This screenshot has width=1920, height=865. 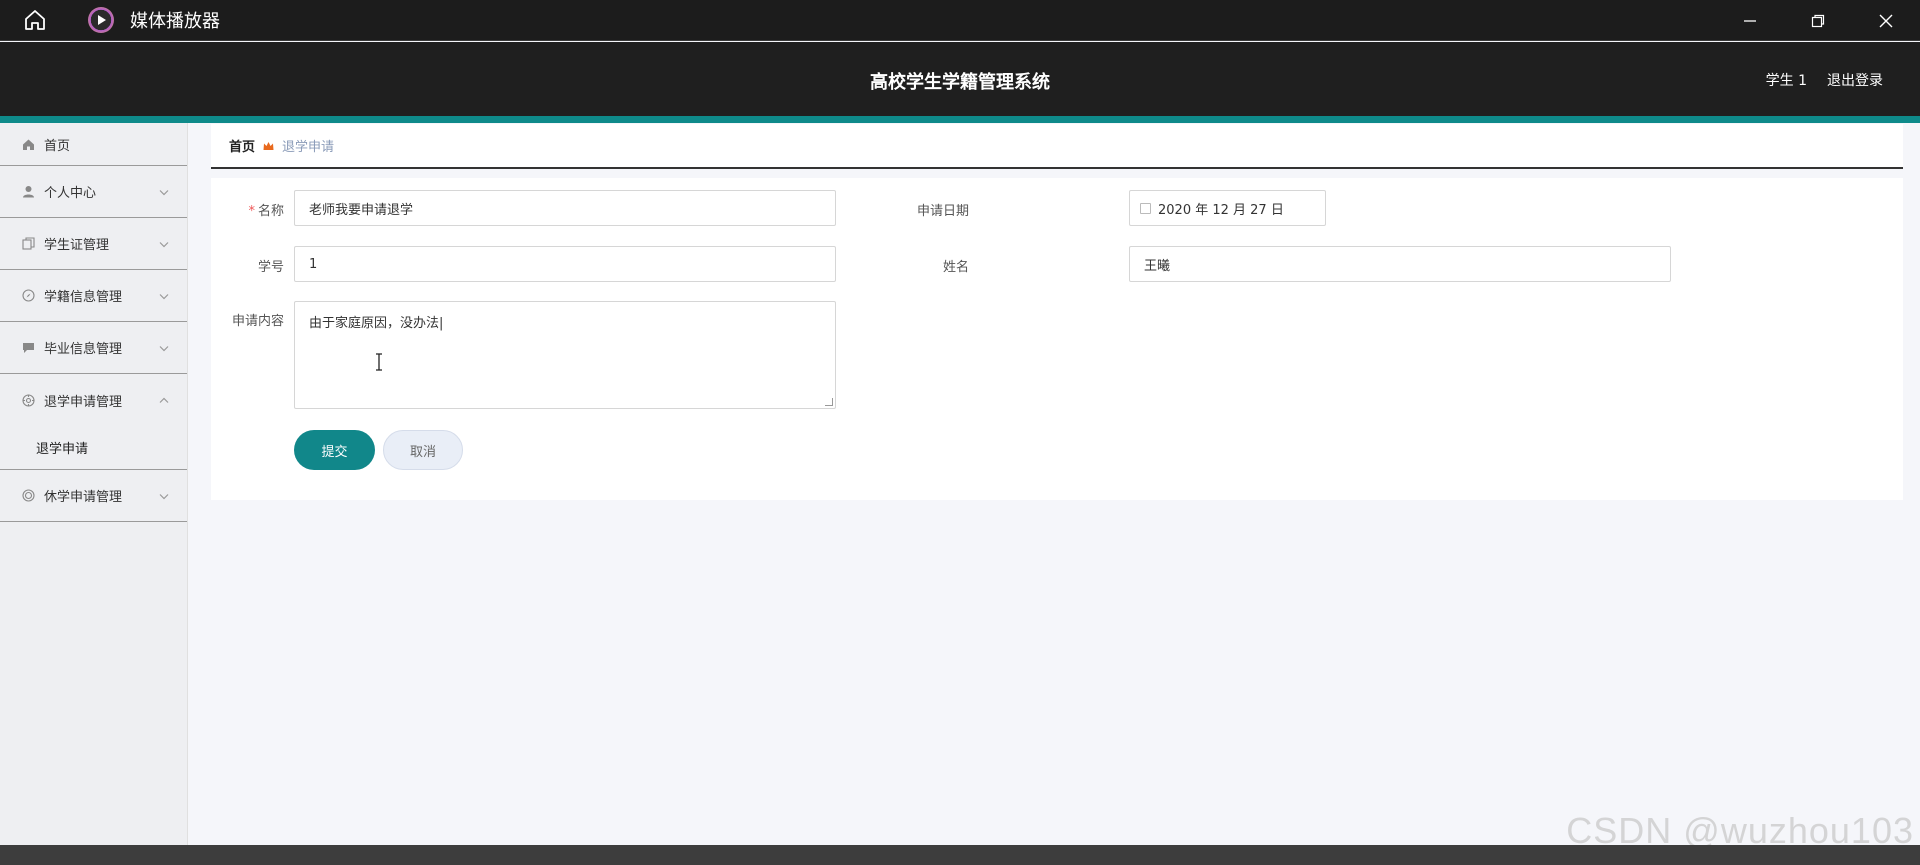 What do you see at coordinates (1786, 81) in the screenshot?
I see `current-user: 学生 1` at bounding box center [1786, 81].